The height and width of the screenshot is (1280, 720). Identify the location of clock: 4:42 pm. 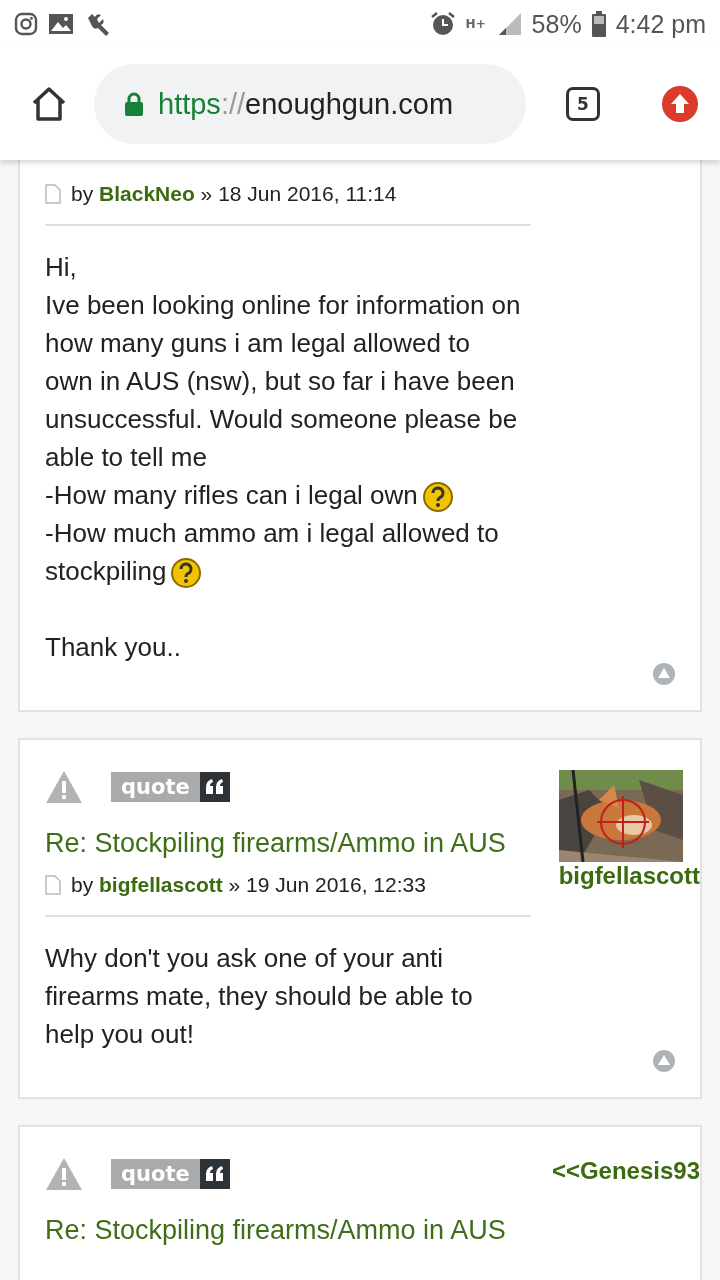
(660, 24).